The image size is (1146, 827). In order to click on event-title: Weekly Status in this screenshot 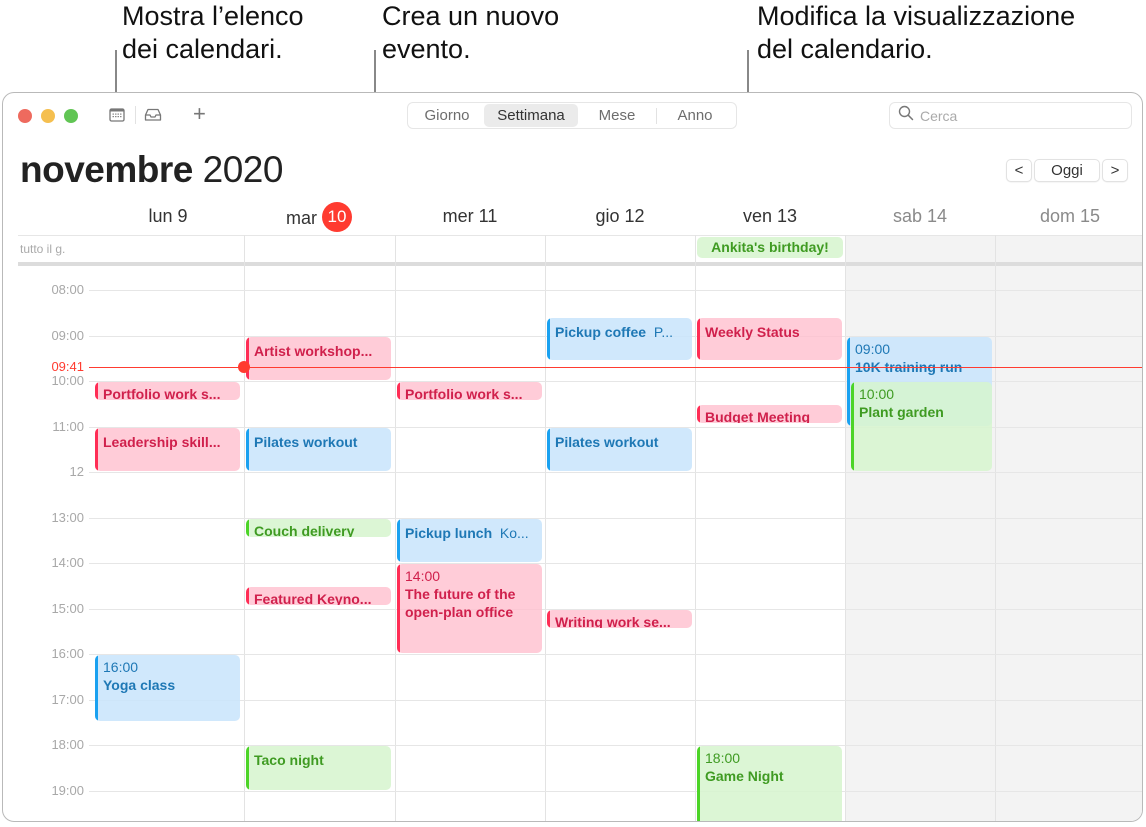, I will do `click(752, 332)`.